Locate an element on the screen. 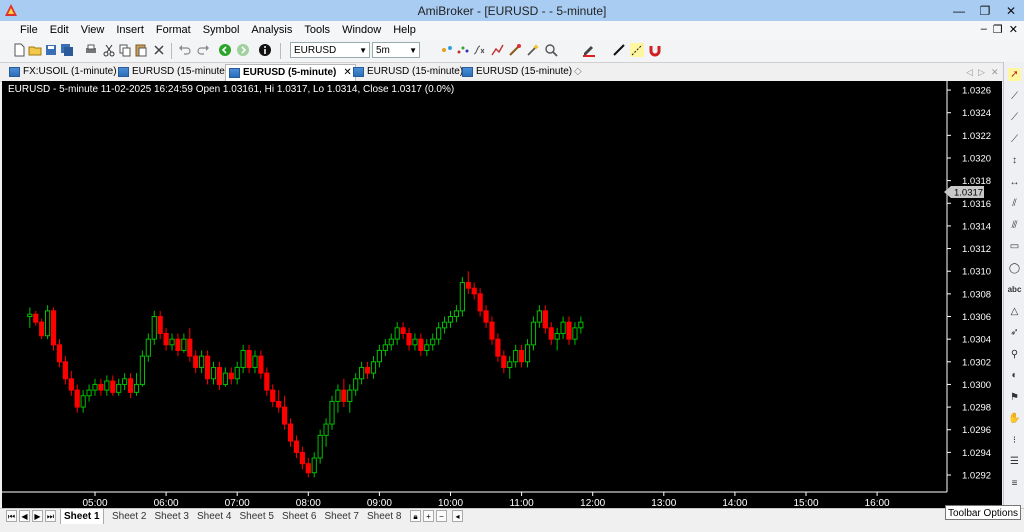 The image size is (1024, 532). arrow-tool-icon: ➶ is located at coordinates (1014, 332).